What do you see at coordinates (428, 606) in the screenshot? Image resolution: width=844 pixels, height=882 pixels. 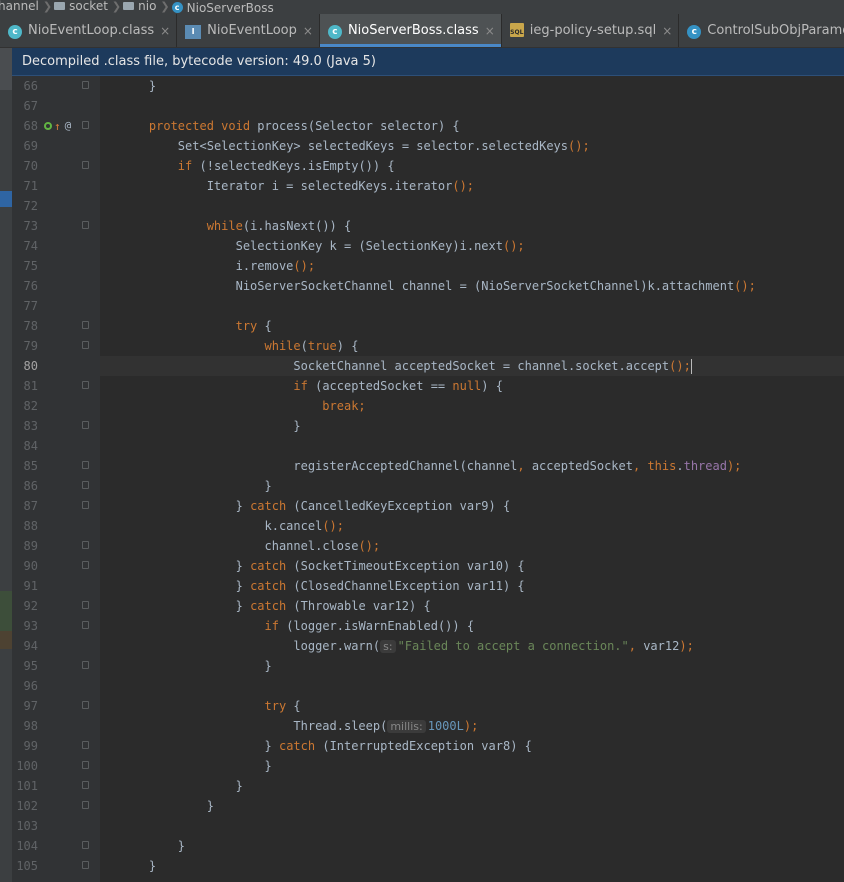 I see `code-line: 92 } catch (Throwable var12) {` at bounding box center [428, 606].